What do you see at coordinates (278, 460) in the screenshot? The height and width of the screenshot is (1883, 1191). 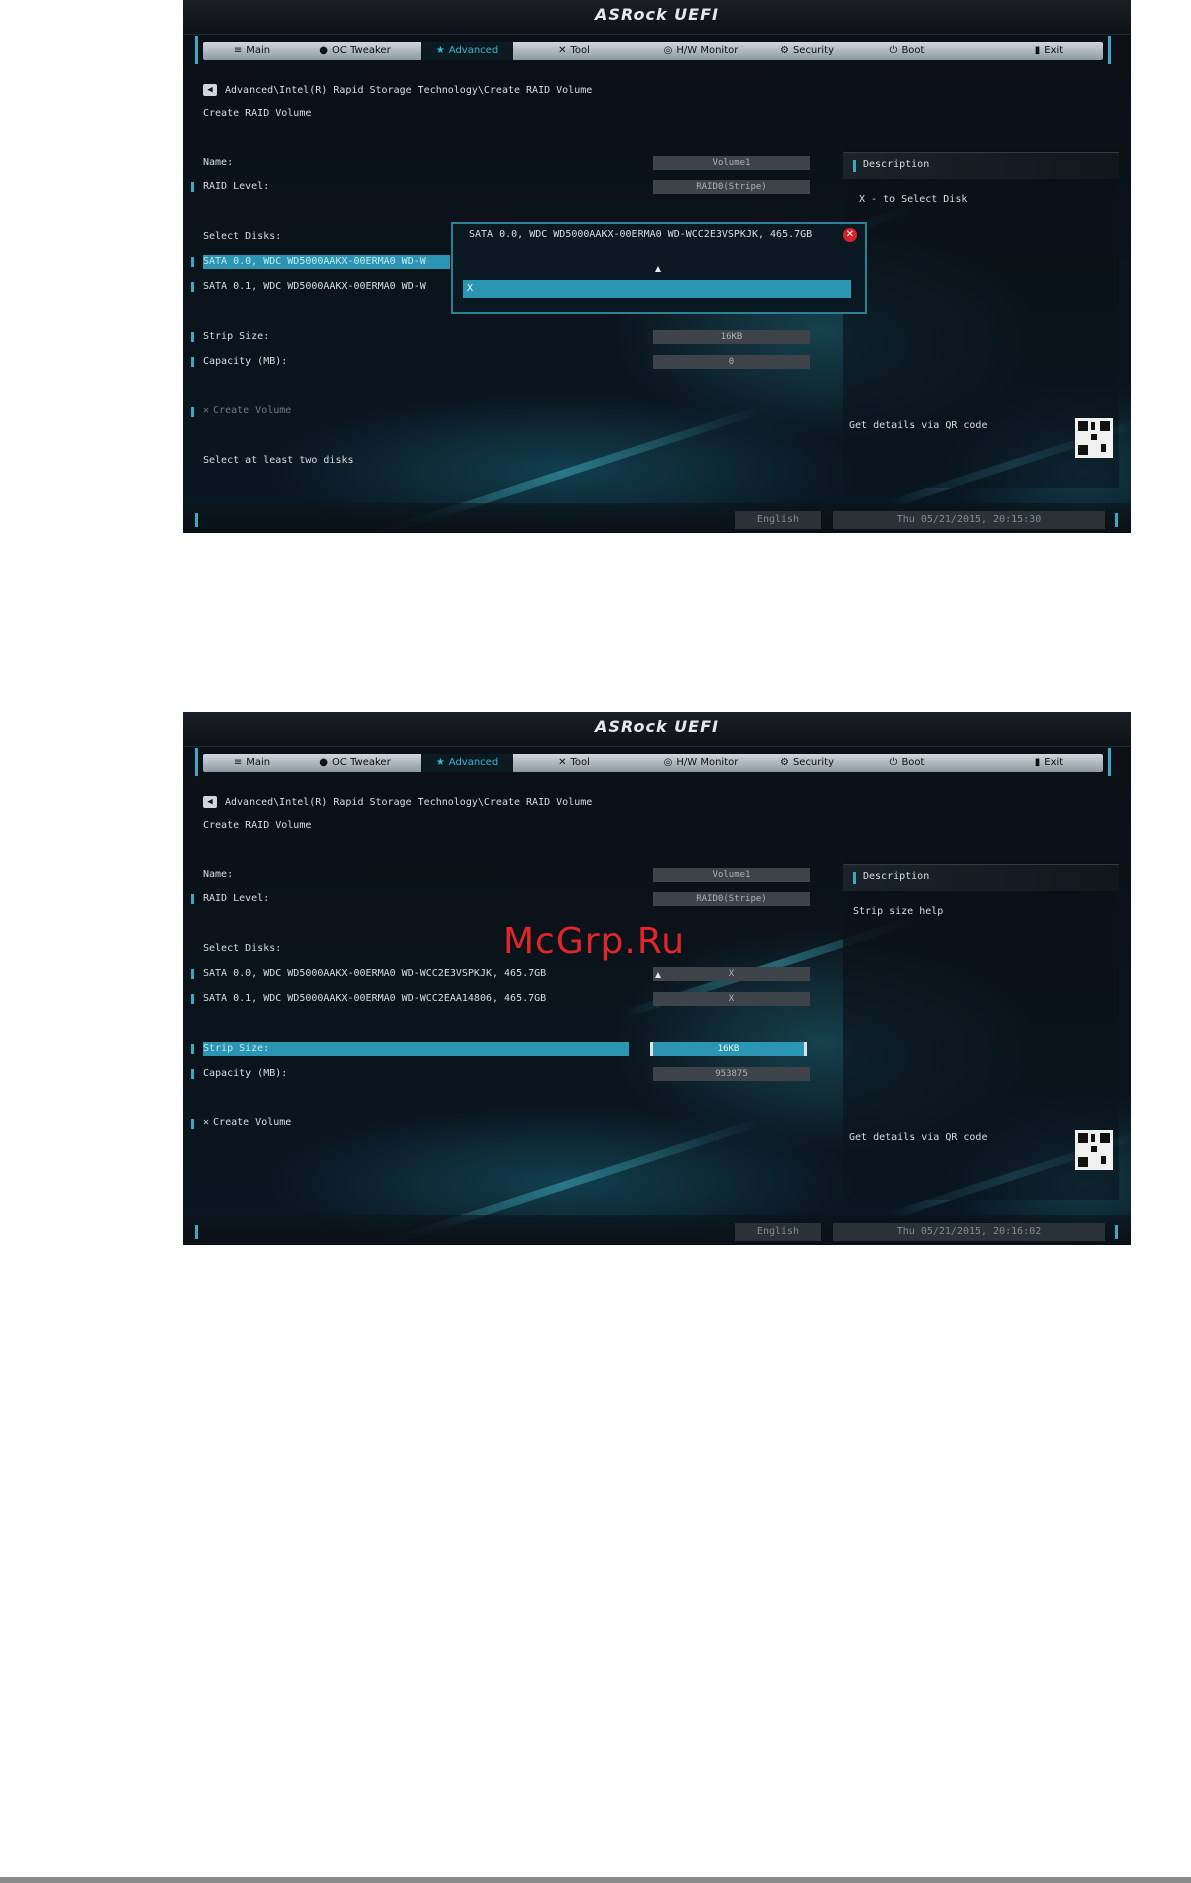 I see `hint-text: Select at least two disks` at bounding box center [278, 460].